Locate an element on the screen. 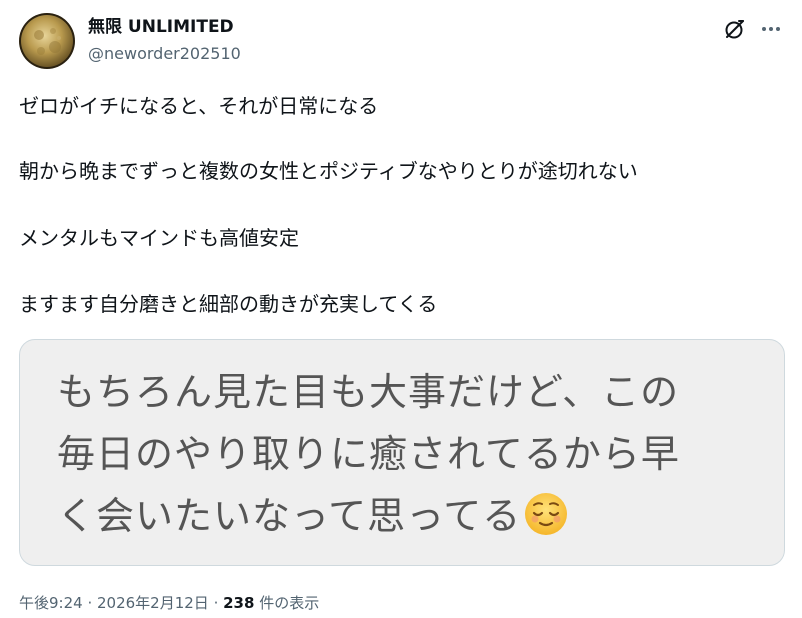 Image resolution: width=802 pixels, height=618 pixels. tweet-date: 2026年2月12日 is located at coordinates (153, 603).